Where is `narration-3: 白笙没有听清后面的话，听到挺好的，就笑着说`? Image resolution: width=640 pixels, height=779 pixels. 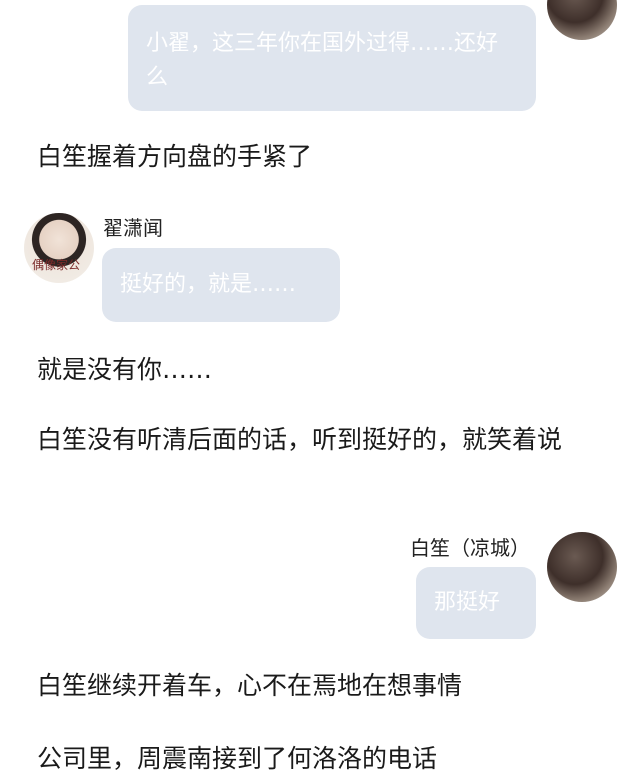
narration-3: 白笙没有听清后面的话，听到挺好的，就笑着说 is located at coordinates (300, 439).